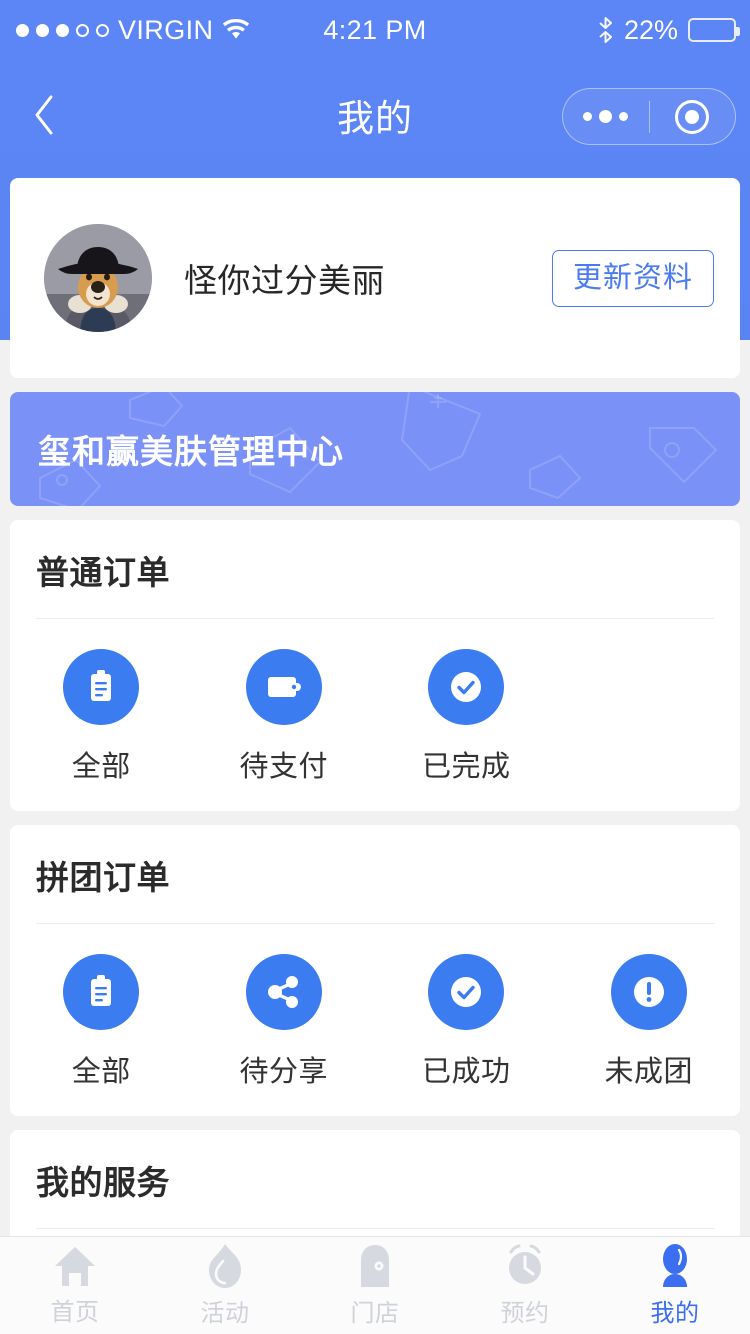 The width and height of the screenshot is (750, 1334). Describe the element at coordinates (375, 1266) in the screenshot. I see `store-icon` at that location.